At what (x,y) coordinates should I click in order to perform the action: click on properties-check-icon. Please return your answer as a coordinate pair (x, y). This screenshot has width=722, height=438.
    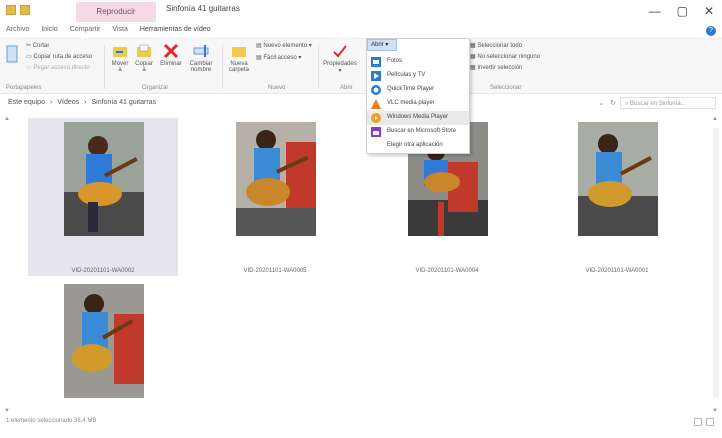
    Looking at the image, I should click on (340, 51).